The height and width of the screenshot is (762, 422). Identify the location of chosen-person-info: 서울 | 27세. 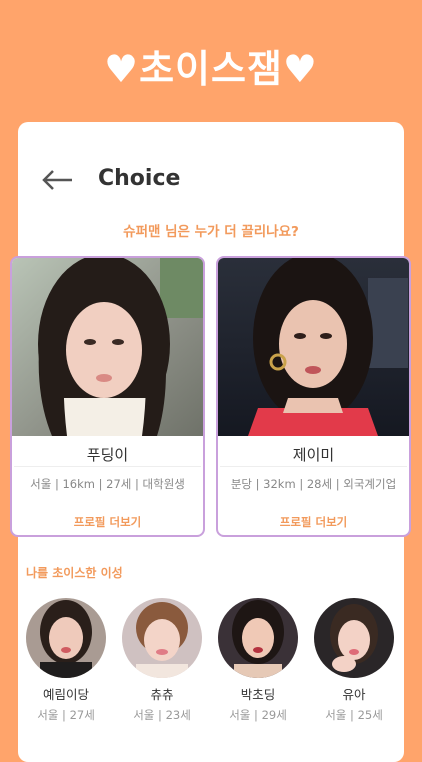
(66, 715).